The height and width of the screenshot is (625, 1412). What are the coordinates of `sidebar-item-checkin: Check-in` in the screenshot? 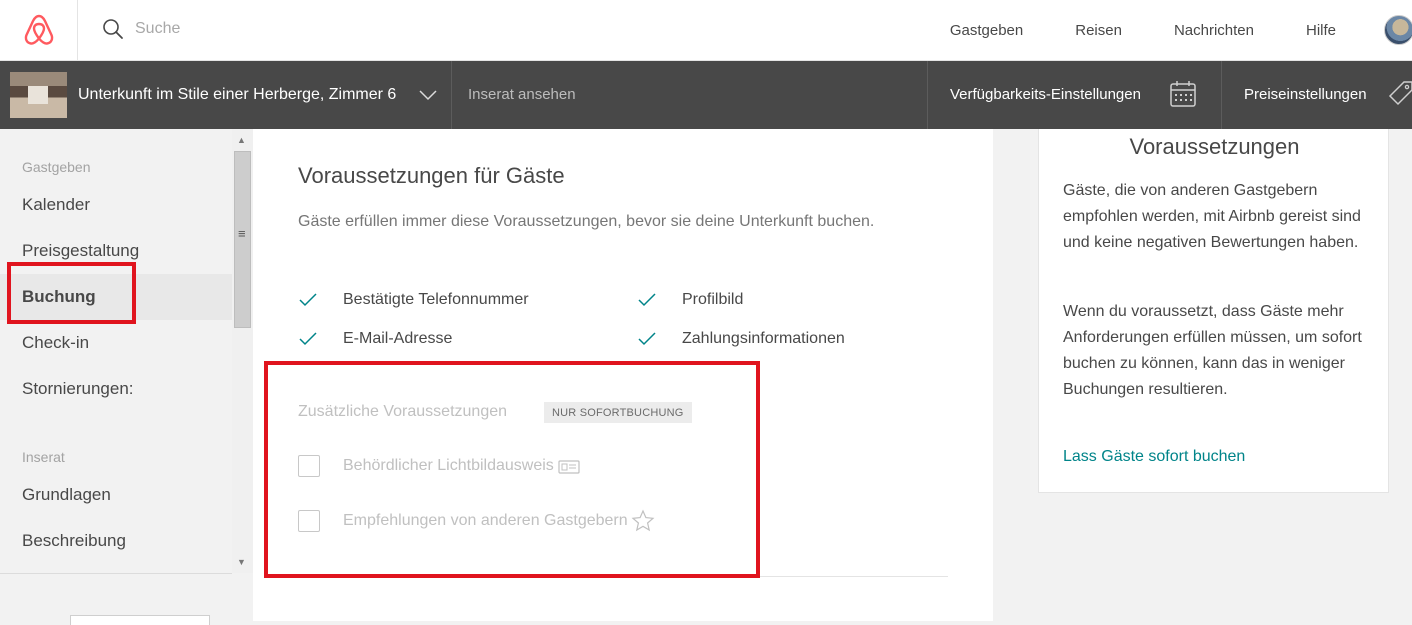 It's located at (116, 343).